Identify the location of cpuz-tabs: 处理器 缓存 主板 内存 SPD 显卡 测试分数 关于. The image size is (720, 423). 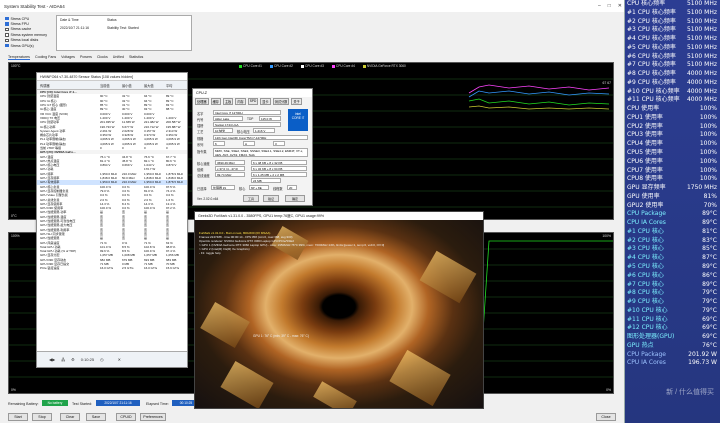
(252, 101).